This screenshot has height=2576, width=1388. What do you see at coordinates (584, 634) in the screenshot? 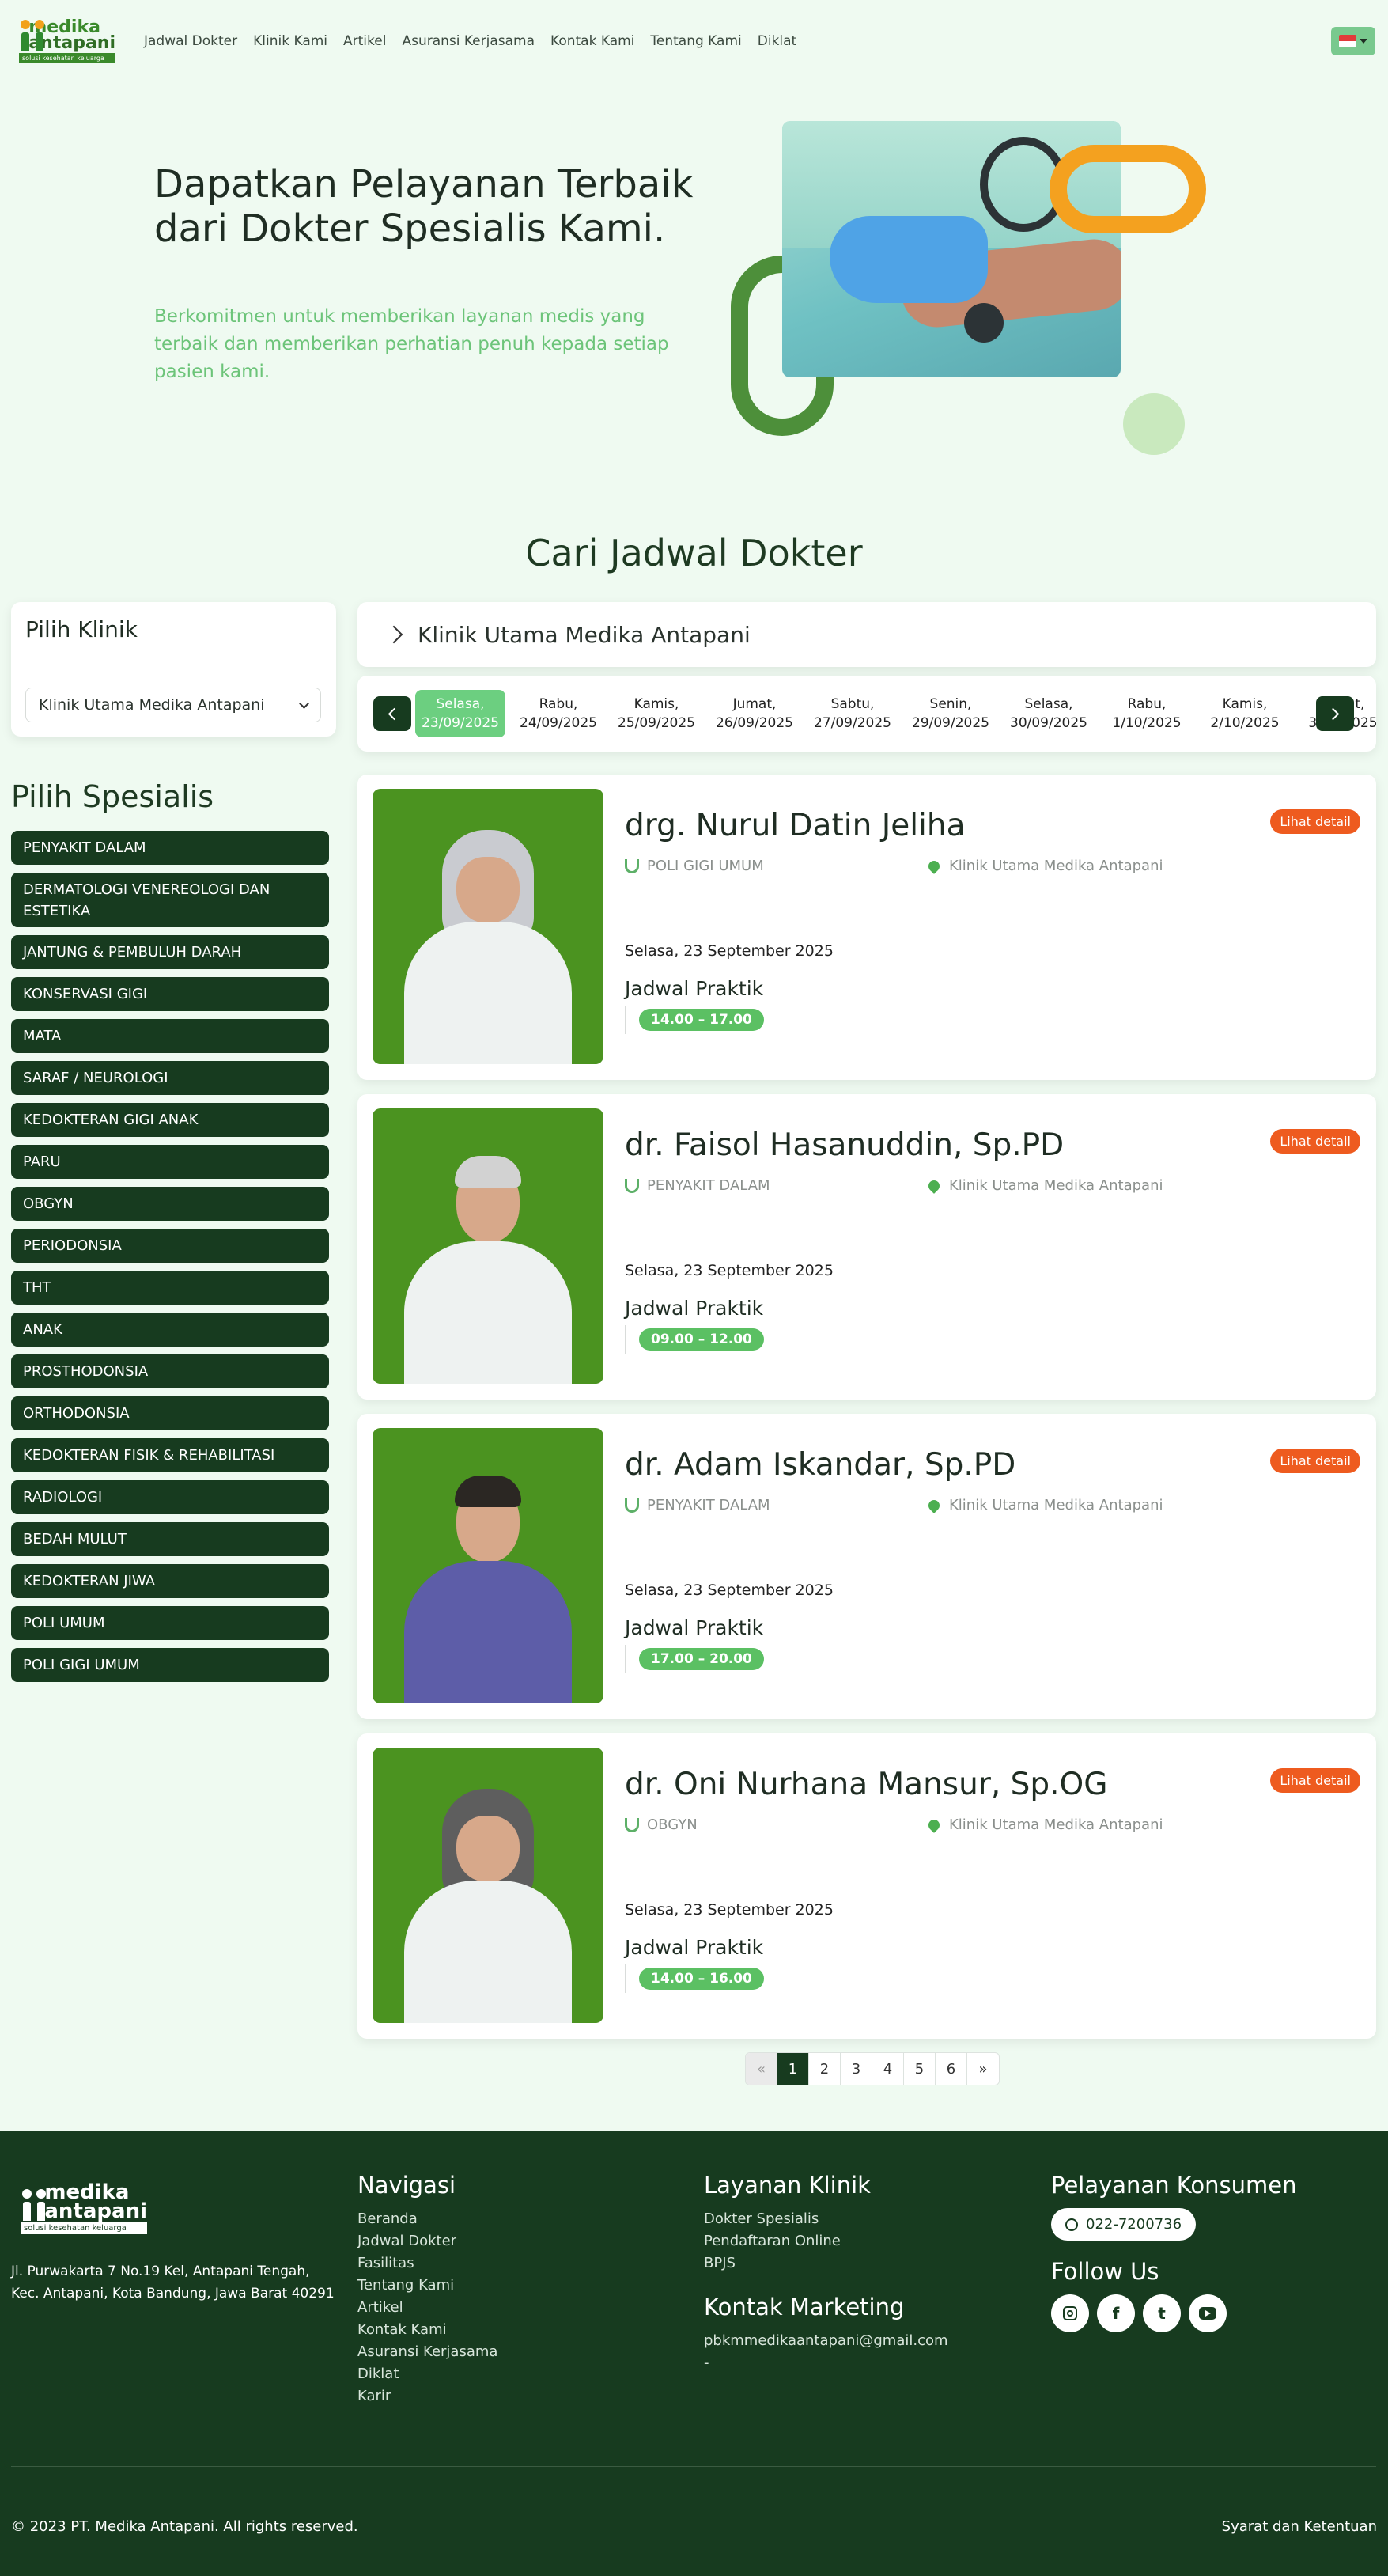
I see `clinic-heading: Klinik Utama Medika Antapani` at bounding box center [584, 634].